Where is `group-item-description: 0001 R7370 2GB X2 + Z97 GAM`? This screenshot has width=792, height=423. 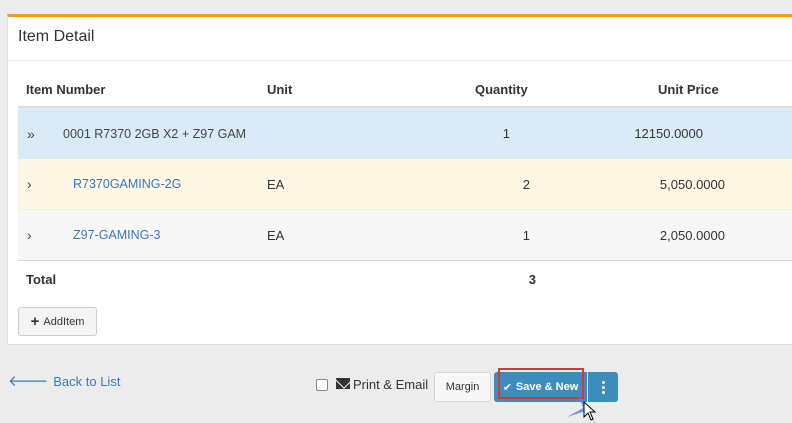
group-item-description: 0001 R7370 2GB X2 + Z97 GAM is located at coordinates (155, 133).